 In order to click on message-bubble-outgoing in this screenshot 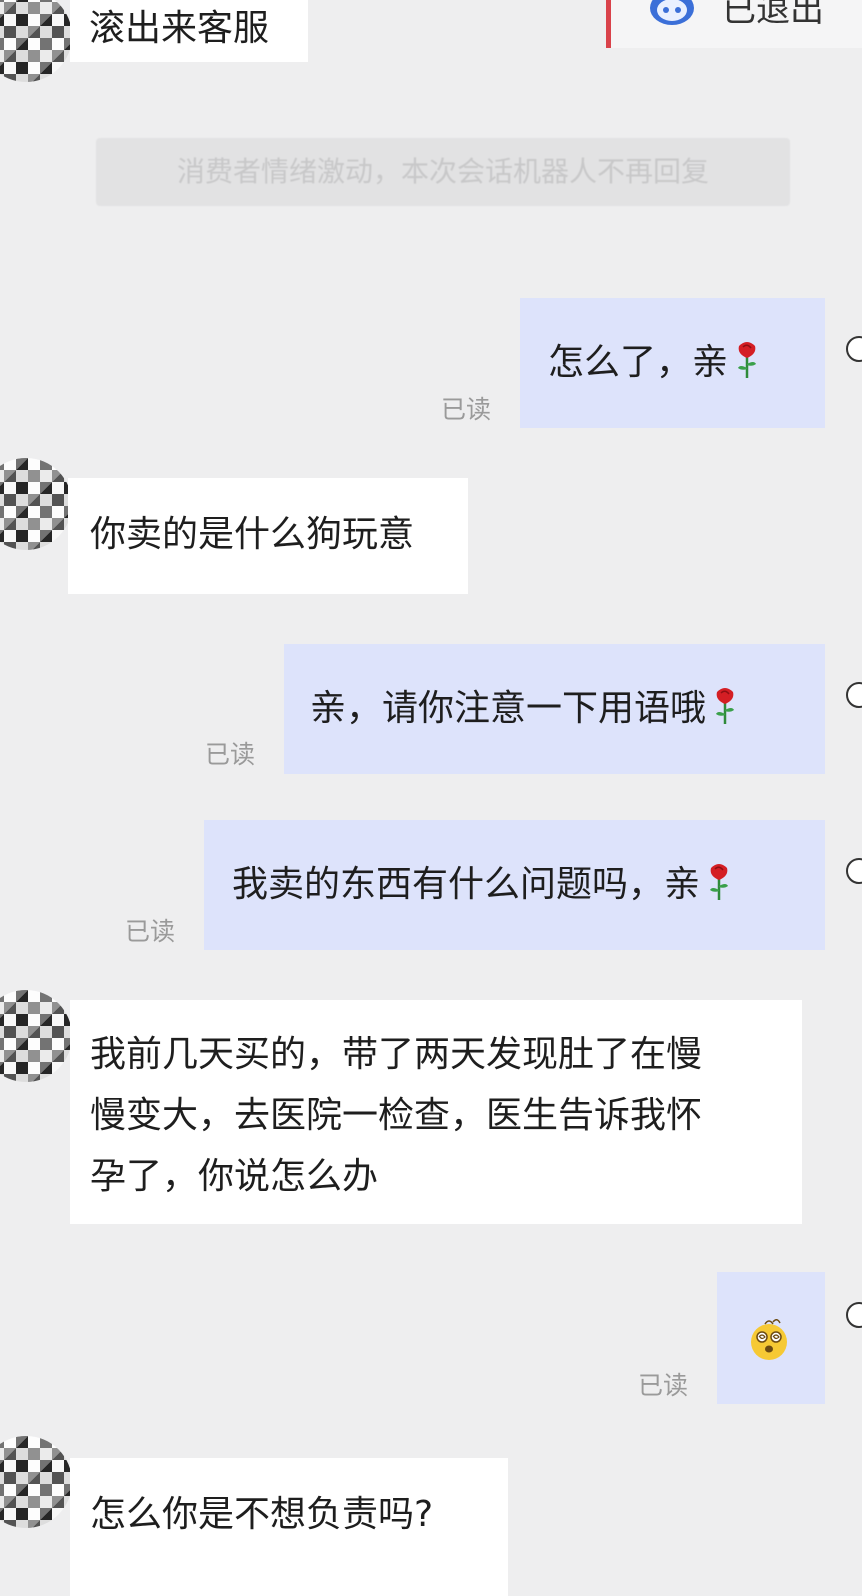, I will do `click(771, 1338)`.